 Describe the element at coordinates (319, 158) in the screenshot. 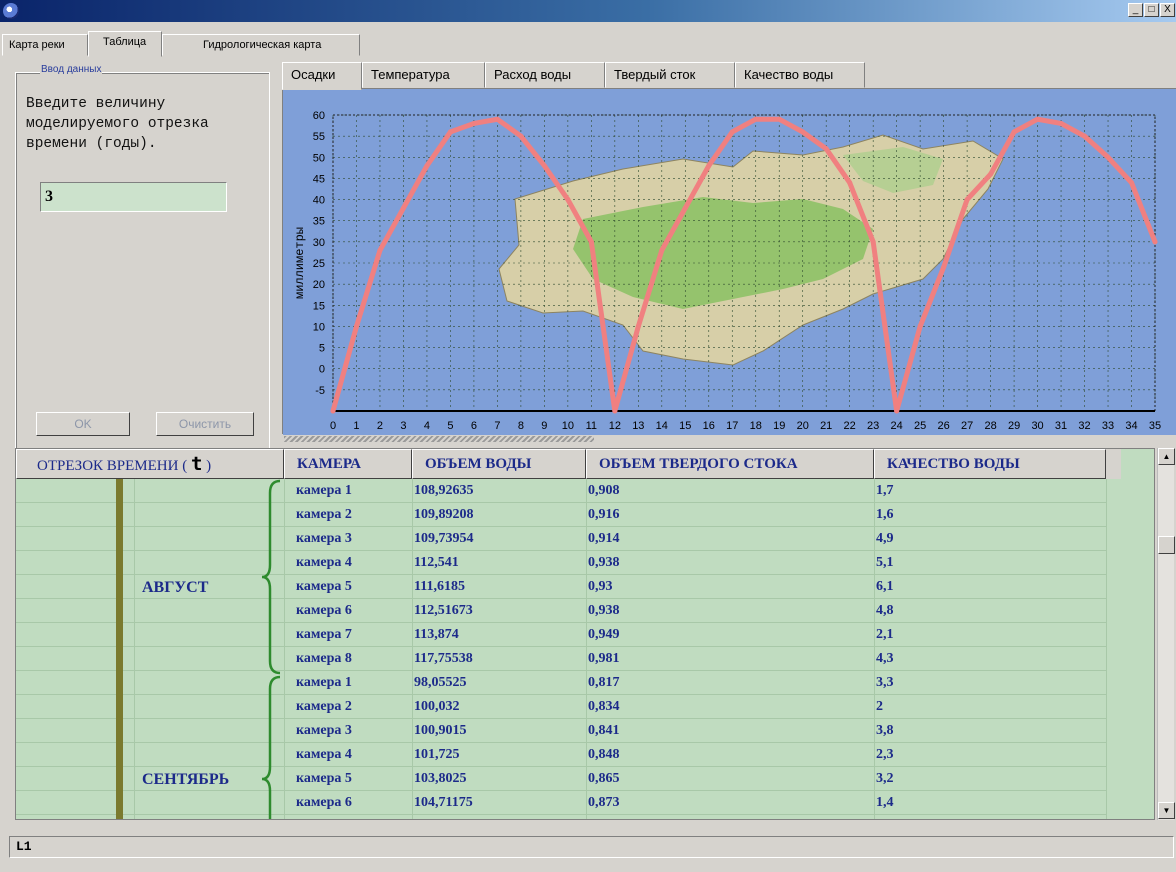

I see `y-tick-label: 50` at that location.